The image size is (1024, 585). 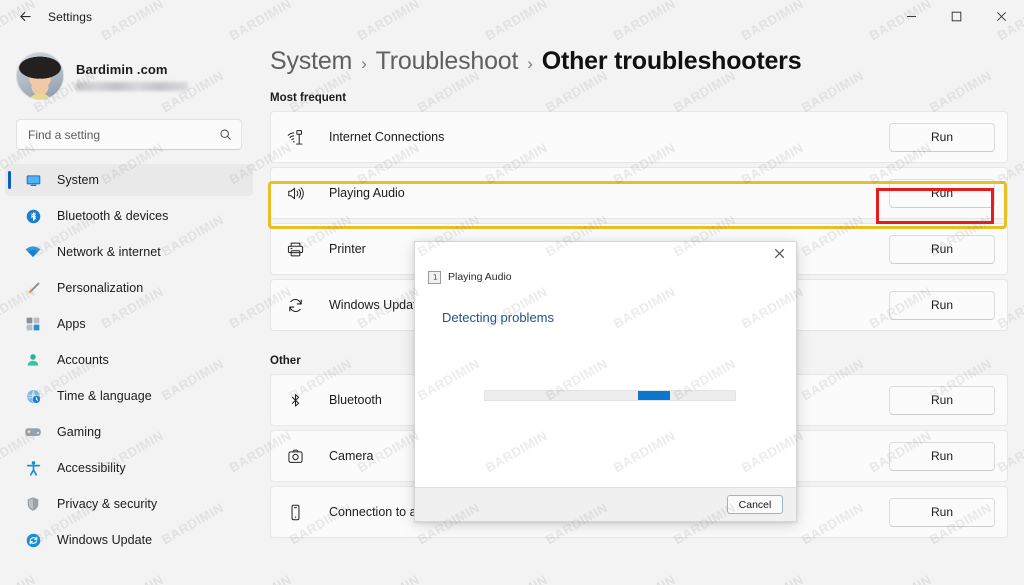 What do you see at coordinates (40, 76) in the screenshot?
I see `avatar` at bounding box center [40, 76].